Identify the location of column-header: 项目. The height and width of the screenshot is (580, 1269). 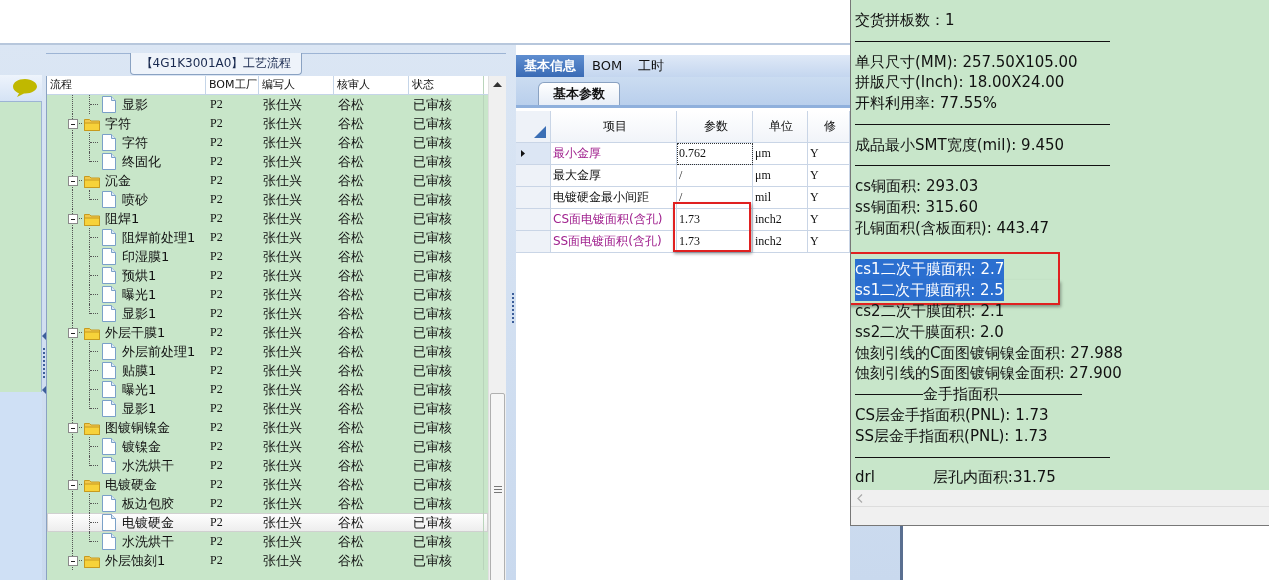
(614, 127).